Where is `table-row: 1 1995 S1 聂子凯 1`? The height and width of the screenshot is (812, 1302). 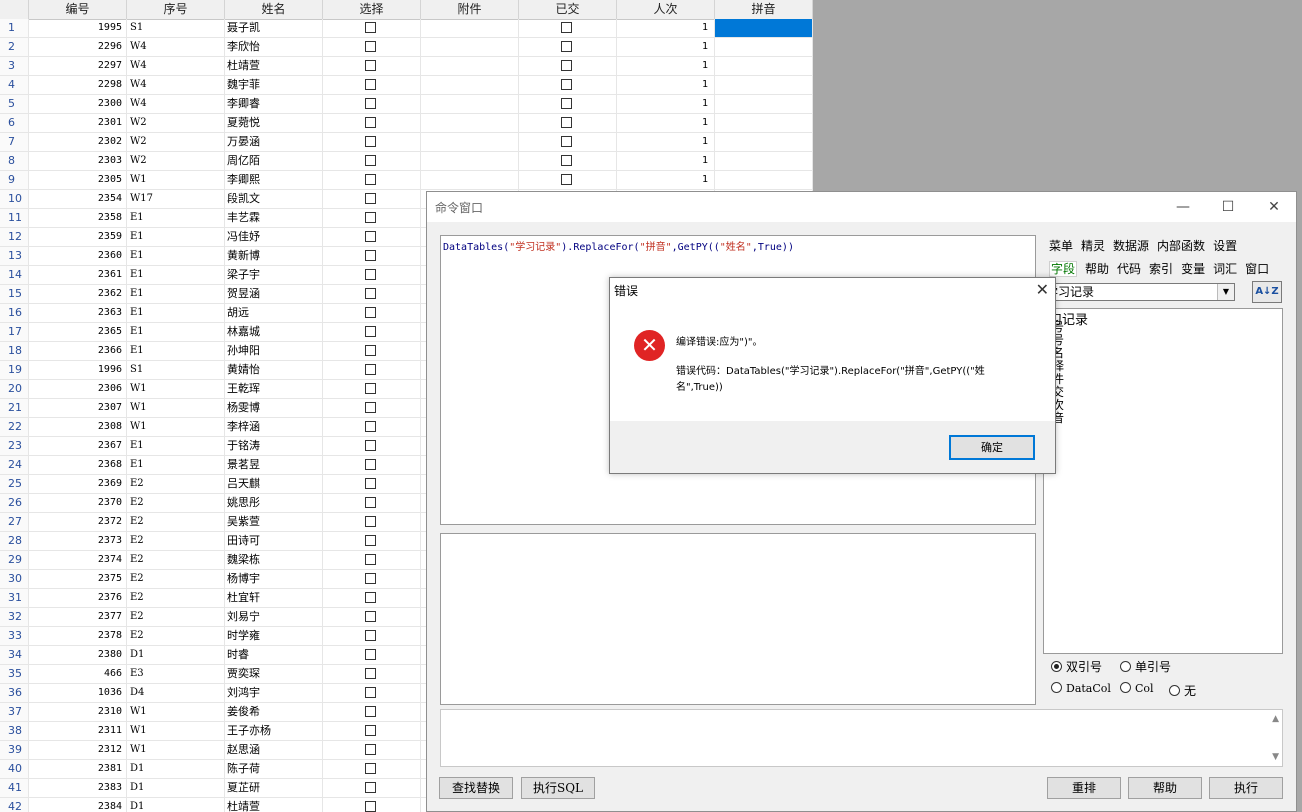
table-row: 1 1995 S1 聂子凯 1 is located at coordinates (406, 28).